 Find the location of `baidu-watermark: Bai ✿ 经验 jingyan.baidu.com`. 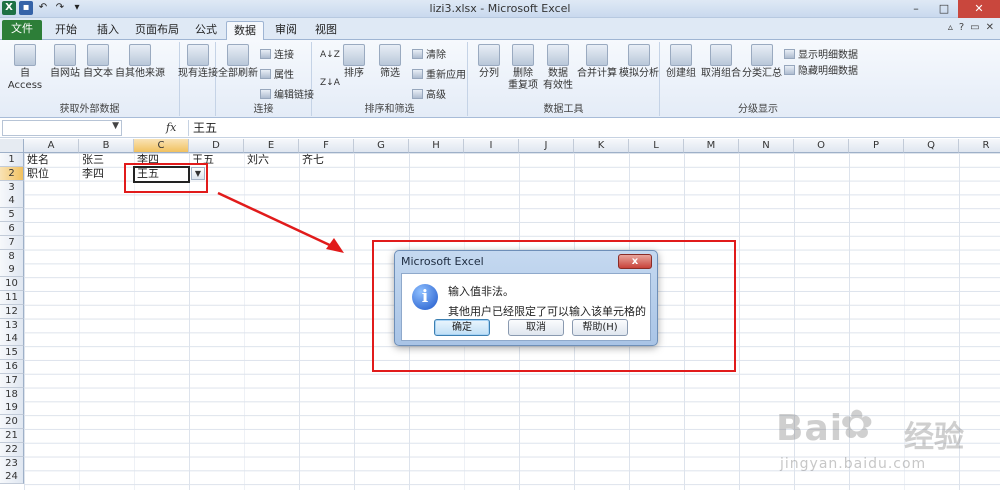

baidu-watermark: Bai ✿ 经验 jingyan.baidu.com is located at coordinates (886, 443).